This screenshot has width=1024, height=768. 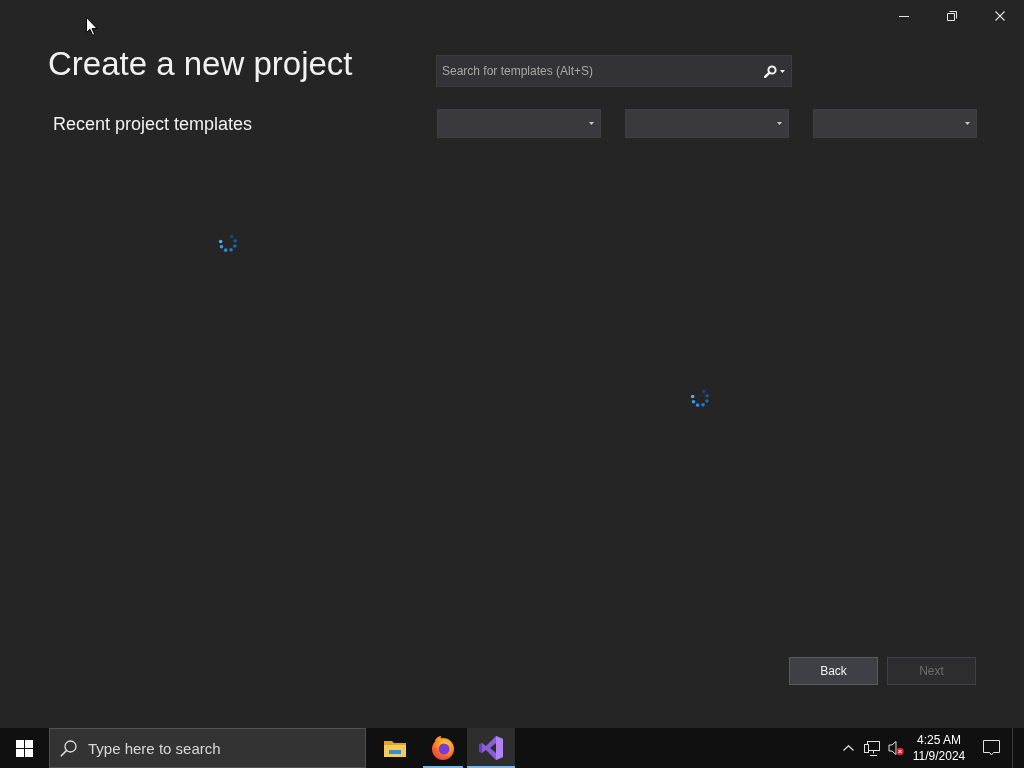 What do you see at coordinates (614, 71) in the screenshot?
I see `template-search-field: Search for templates (Alt+S)` at bounding box center [614, 71].